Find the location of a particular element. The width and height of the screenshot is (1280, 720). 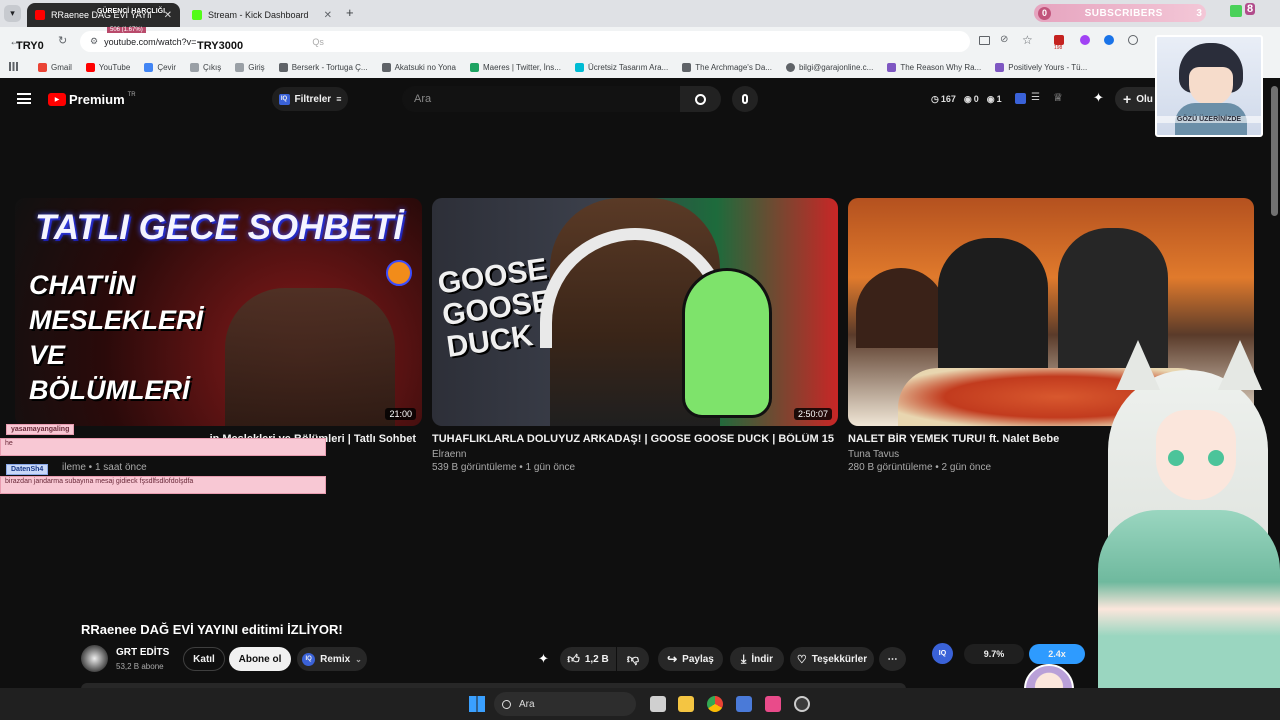

duck-shape is located at coordinates (727, 343).